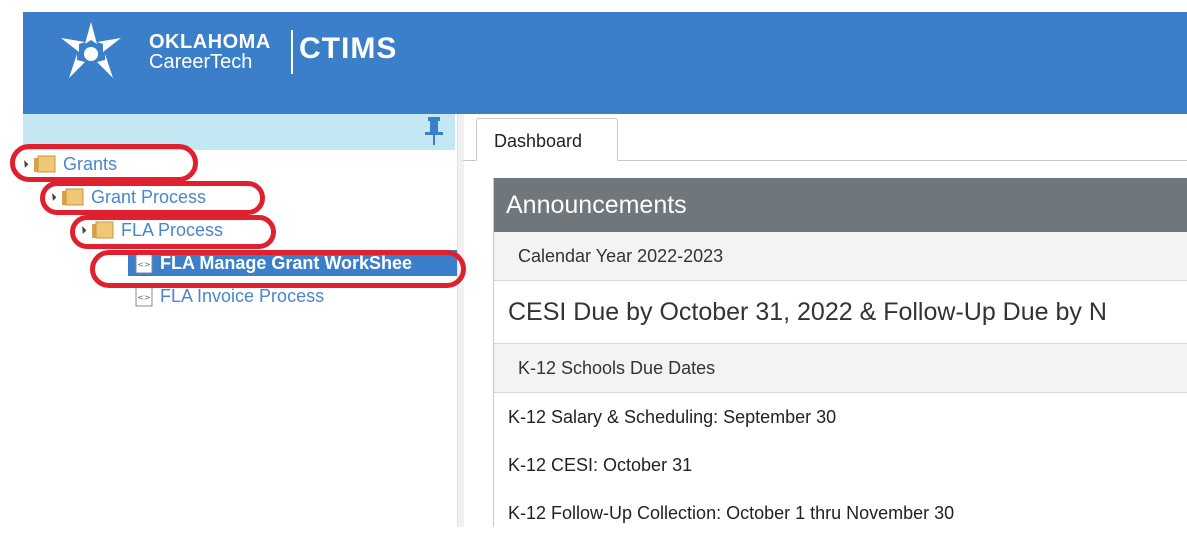 This screenshot has width=1187, height=537. I want to click on brand-line1: OKLAHOMA, so click(210, 42).